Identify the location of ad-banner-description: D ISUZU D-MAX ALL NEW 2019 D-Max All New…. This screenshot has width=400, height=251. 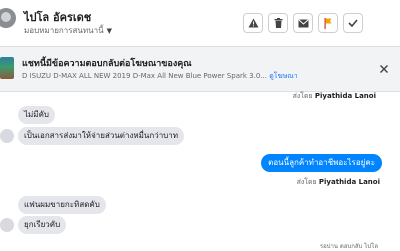
(160, 76).